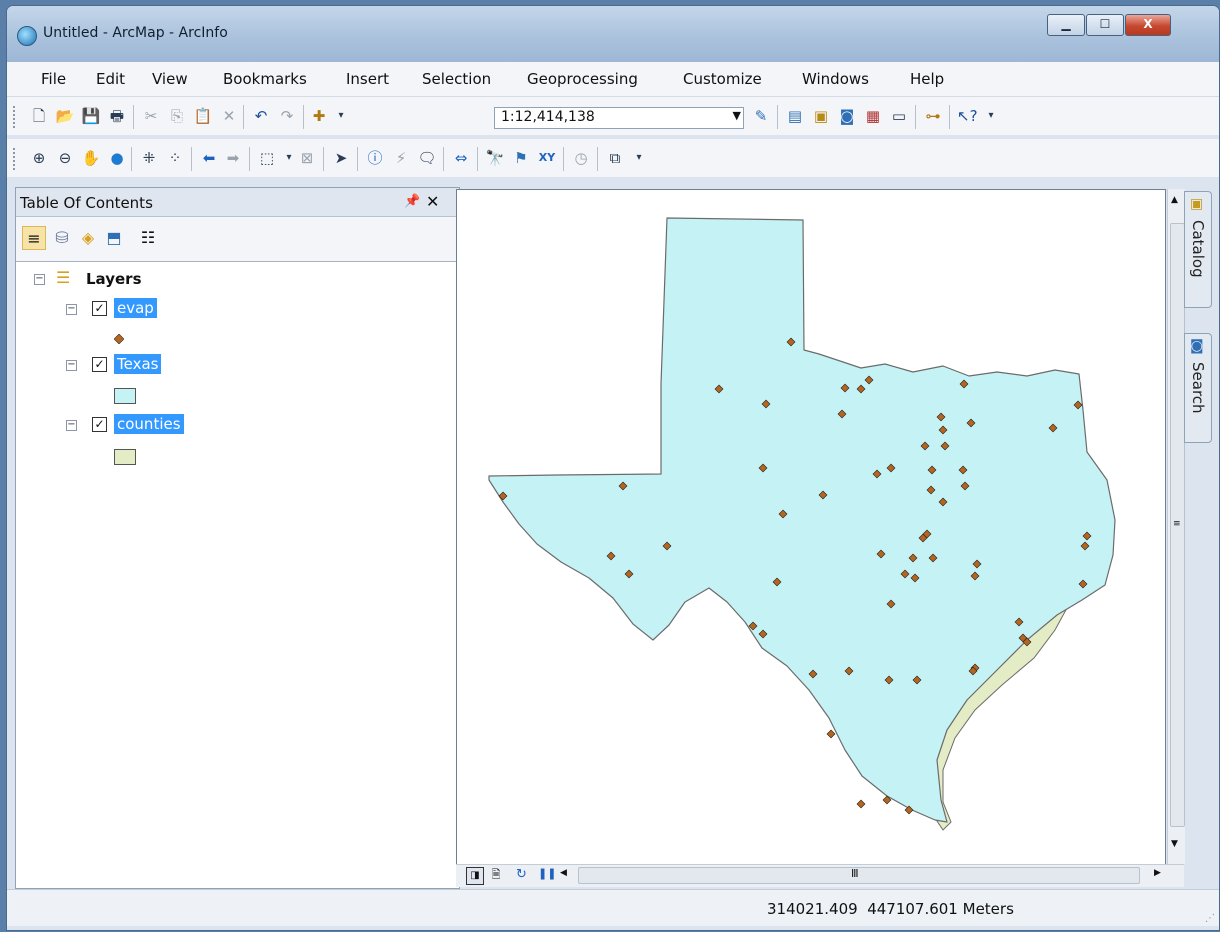 The width and height of the screenshot is (1220, 932). I want to click on pause-drawing-icon: ❚❚, so click(547, 873).